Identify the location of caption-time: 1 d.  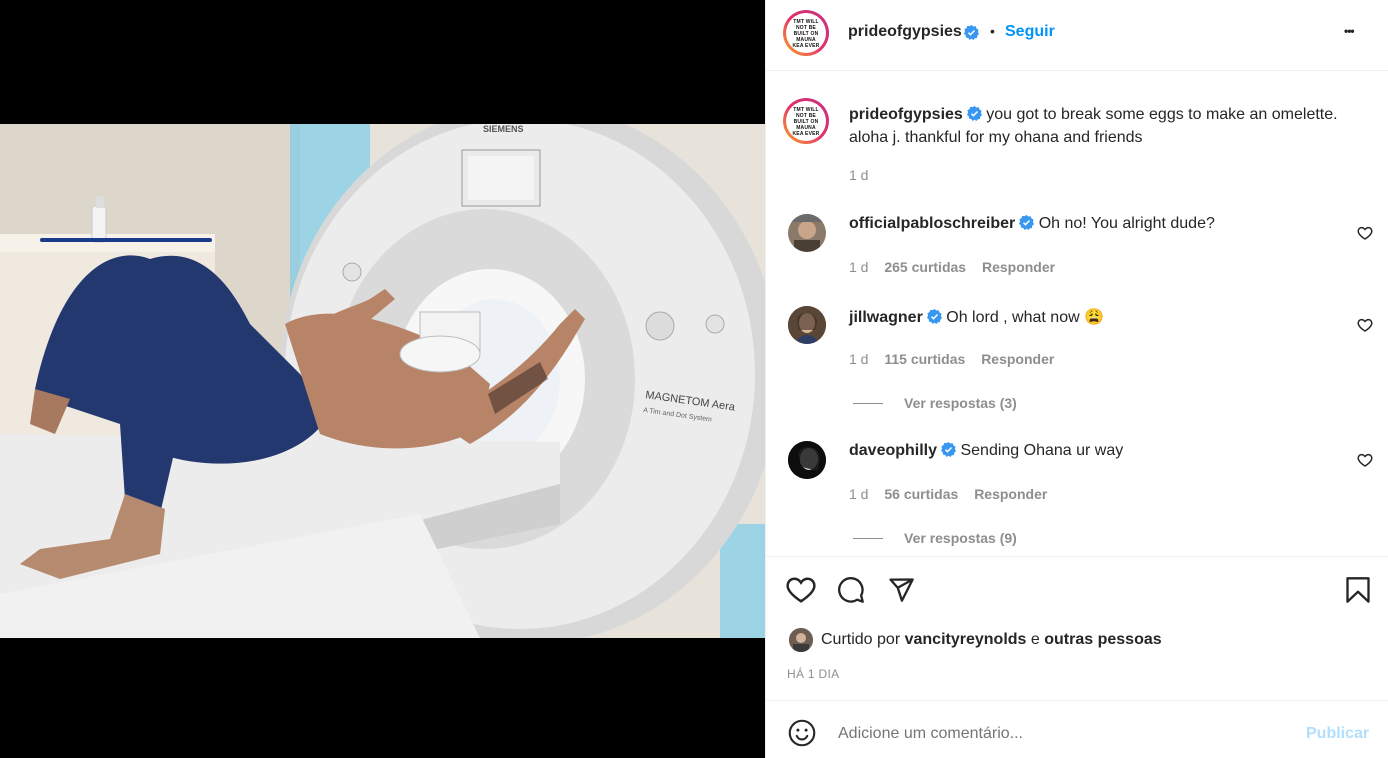
(859, 175).